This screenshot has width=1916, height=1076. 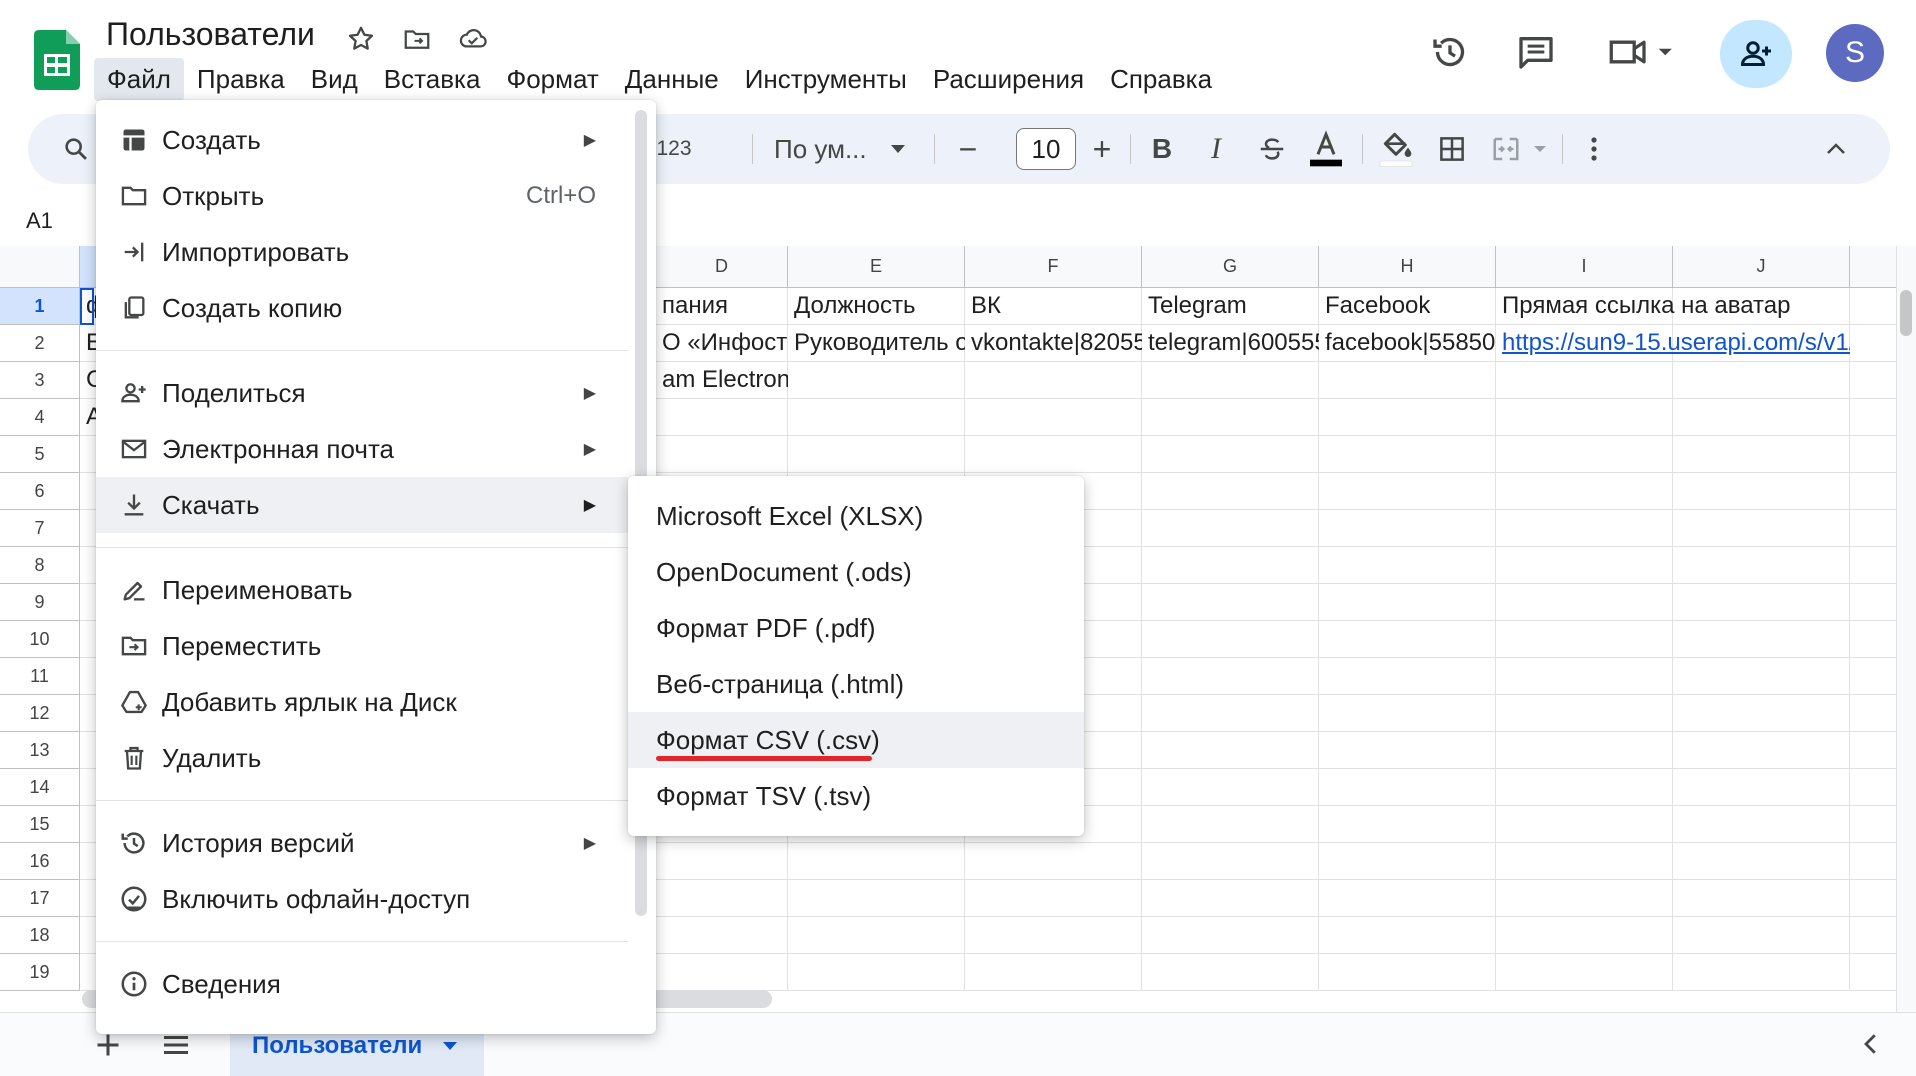 What do you see at coordinates (40, 343) in the screenshot?
I see `row-header: 2` at bounding box center [40, 343].